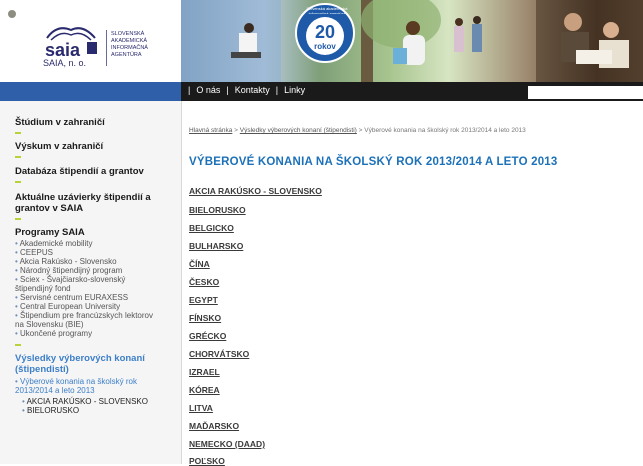 This screenshot has height=466, width=643. I want to click on sidebar-results-sub-link: BIELORUSKO, so click(102, 410).